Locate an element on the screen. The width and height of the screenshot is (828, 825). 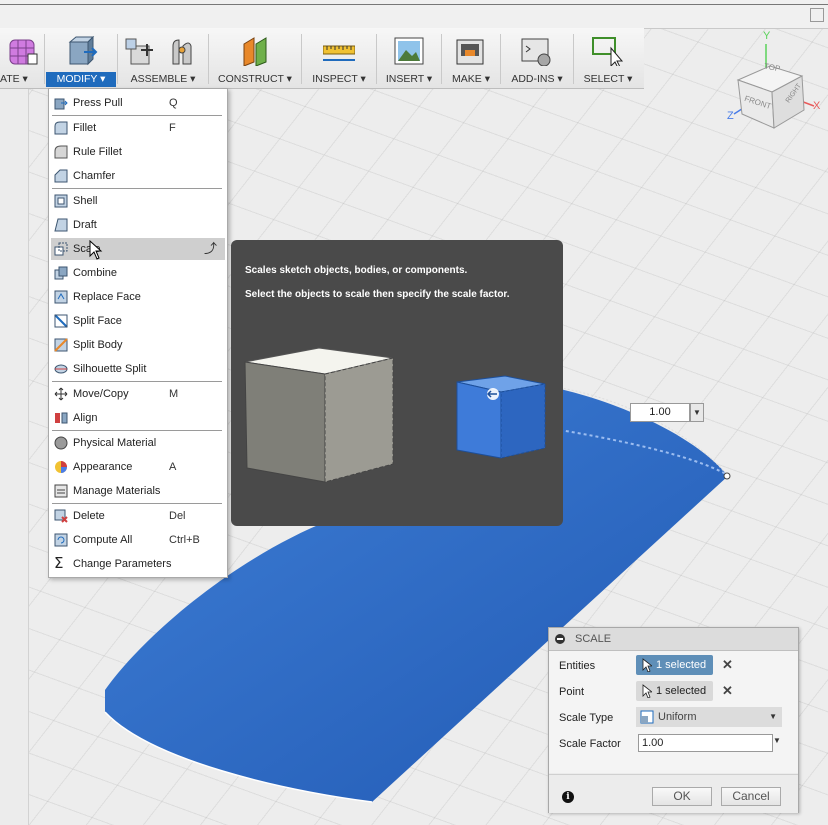
scale-dialog-header: SCALE is located at coordinates (673, 639).